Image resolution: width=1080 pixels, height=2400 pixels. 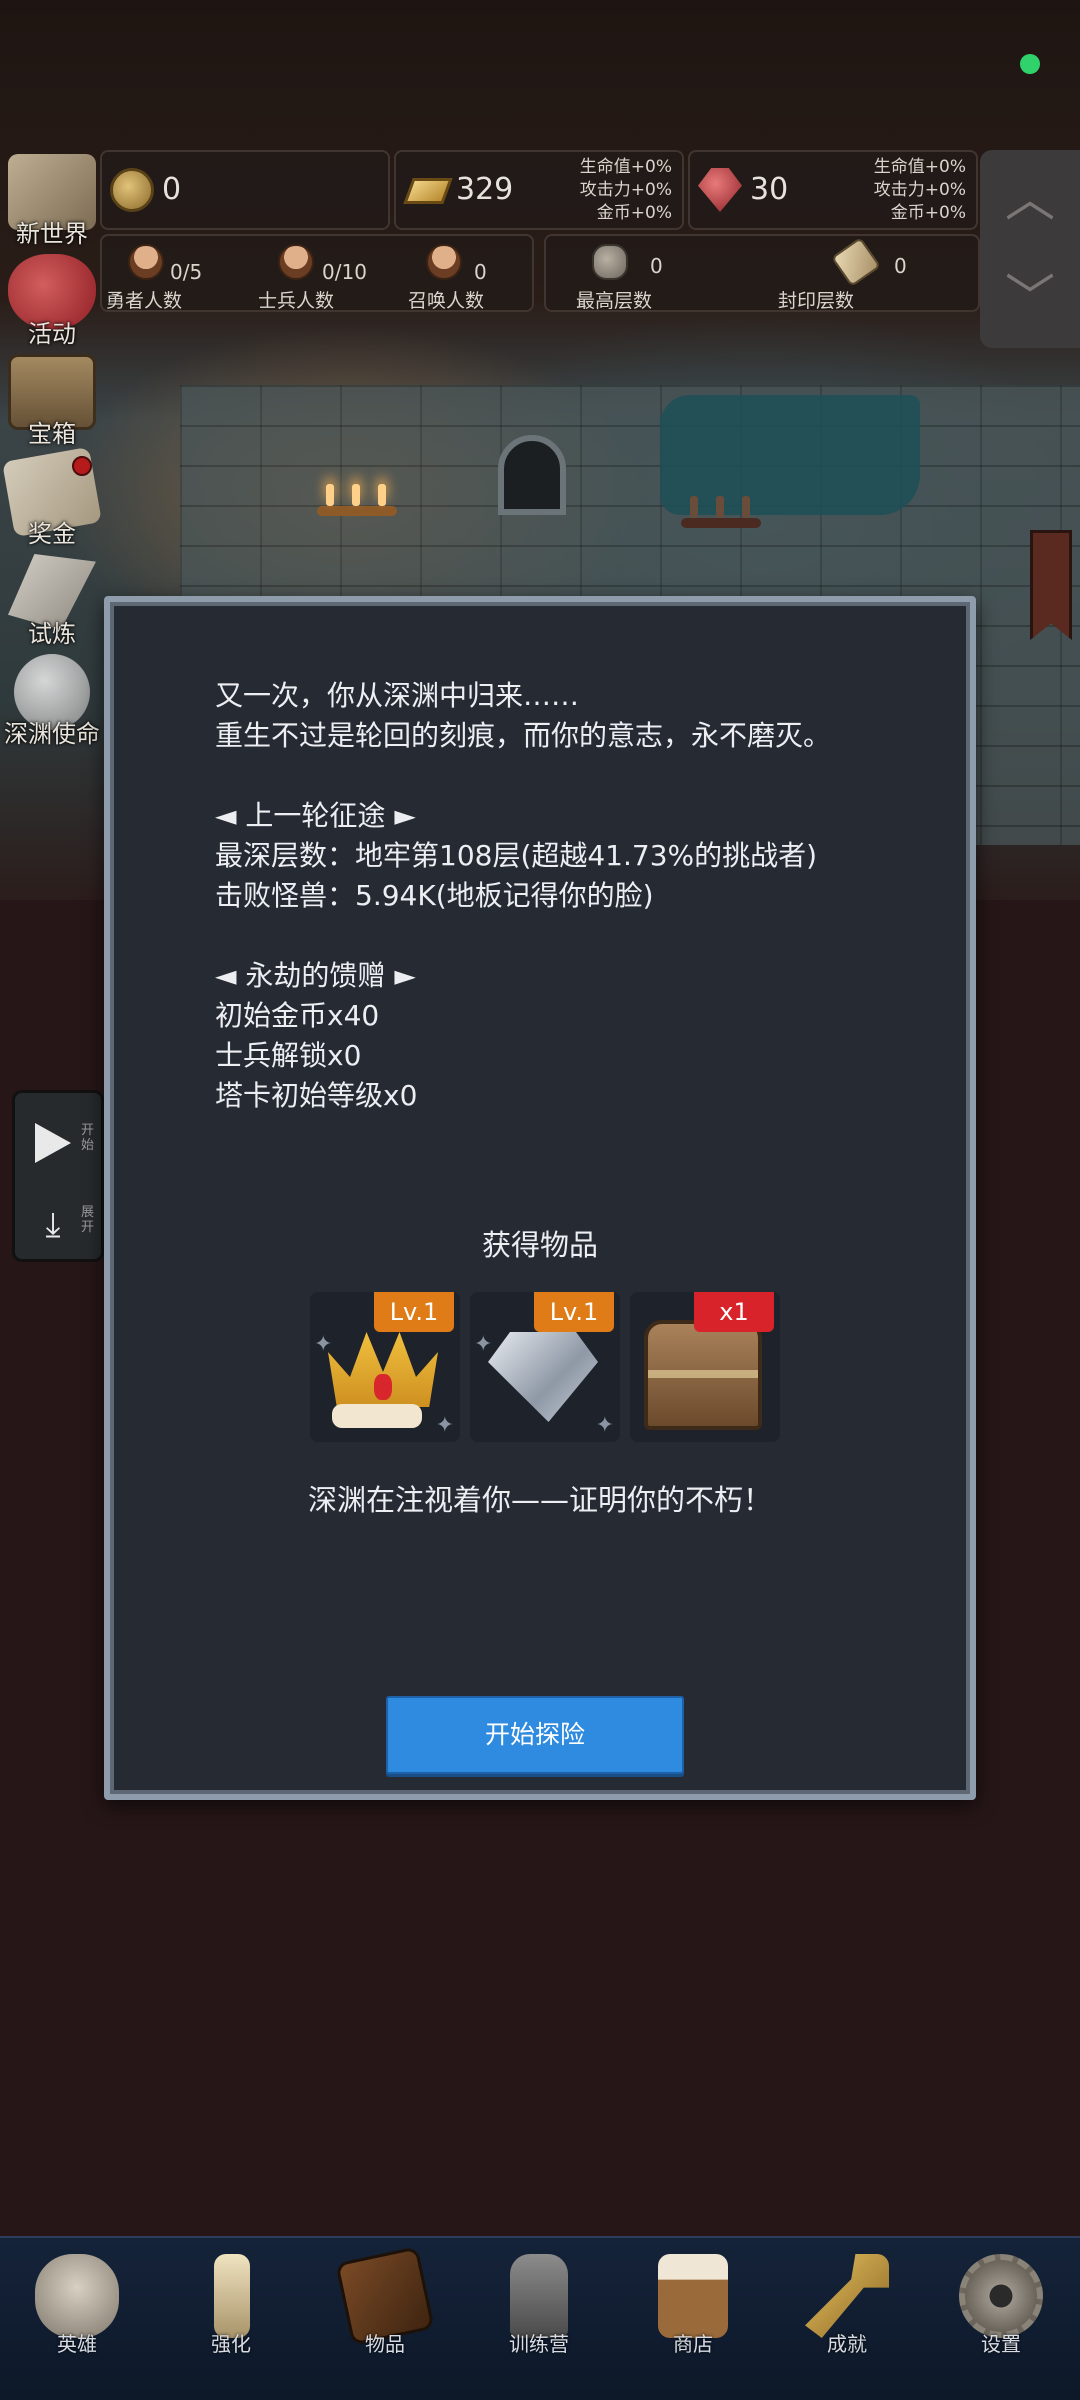 I want to click on abyss-message: 深渊在注视着你——证明你的不朽！, so click(x=539, y=1500).